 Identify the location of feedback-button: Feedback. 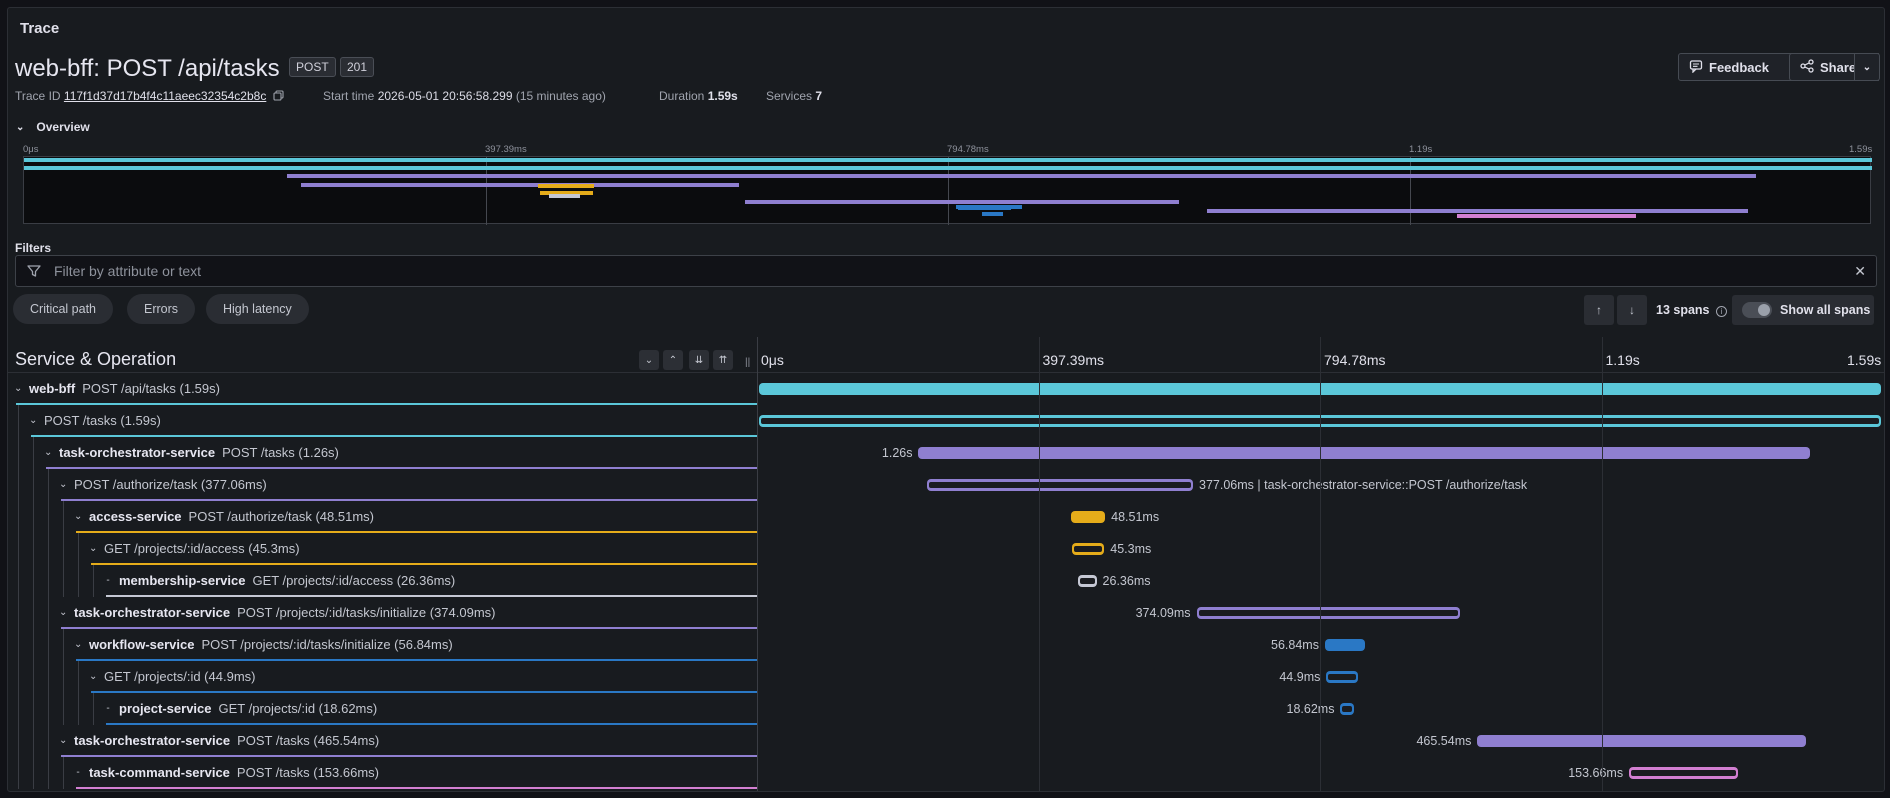
(1741, 67).